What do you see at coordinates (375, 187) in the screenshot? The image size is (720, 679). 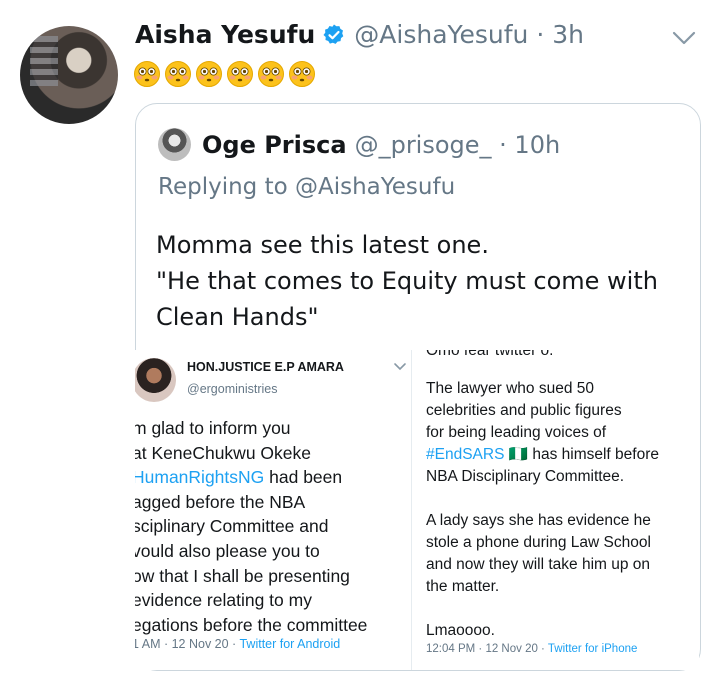 I see `replying-to-handle: @AishaYesufu` at bounding box center [375, 187].